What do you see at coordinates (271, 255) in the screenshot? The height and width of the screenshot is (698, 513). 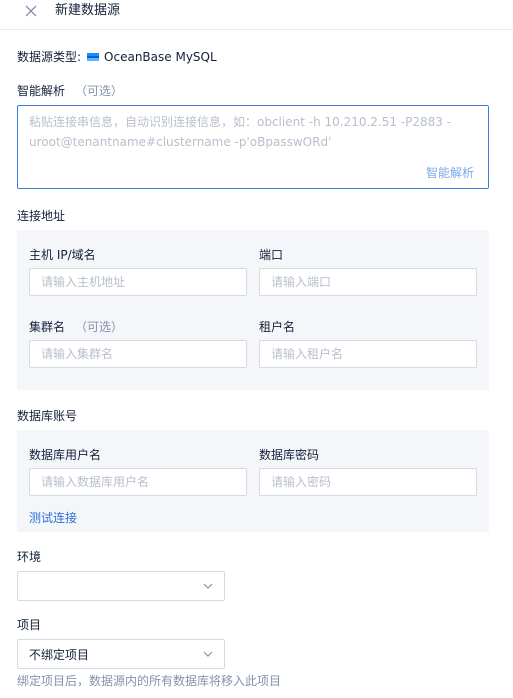 I see `port-label: 端口` at bounding box center [271, 255].